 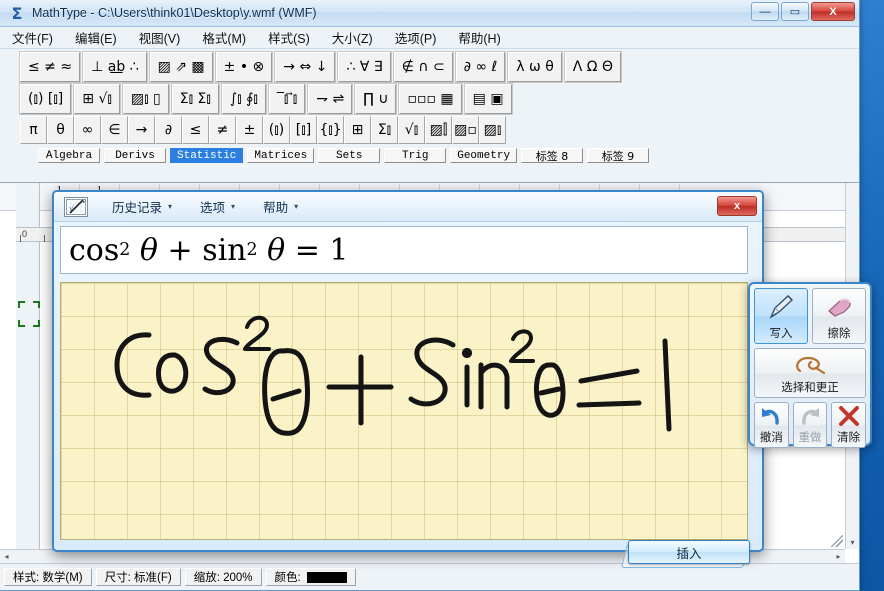 What do you see at coordinates (430, 99) in the screenshot?
I see `palette-matrix: ▫▫▫ ▦` at bounding box center [430, 99].